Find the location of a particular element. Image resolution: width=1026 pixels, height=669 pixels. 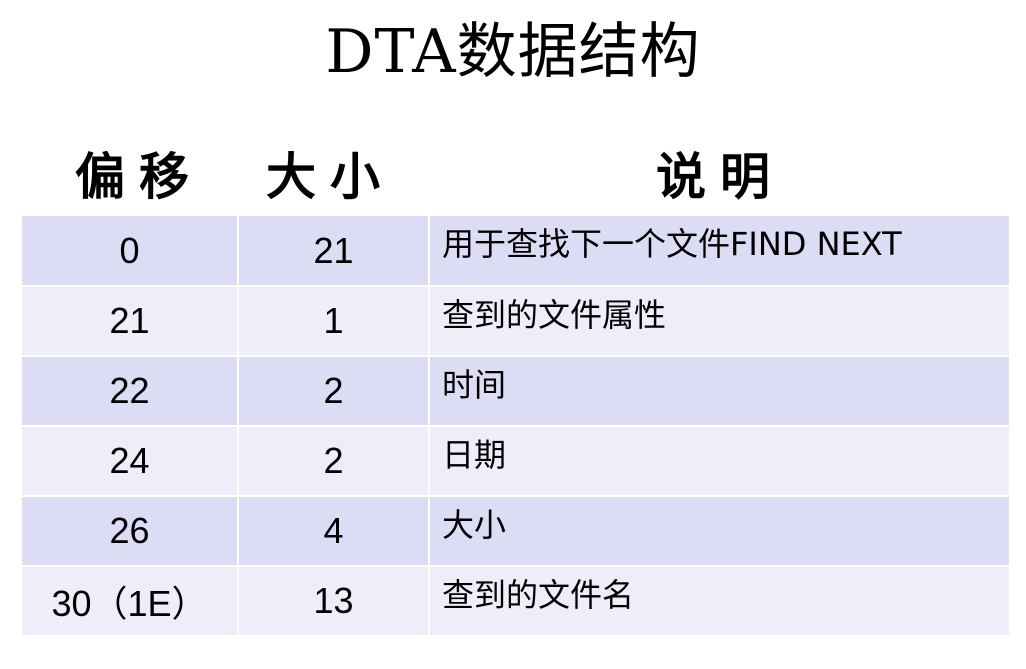

offset-cell: 0 is located at coordinates (130, 251).